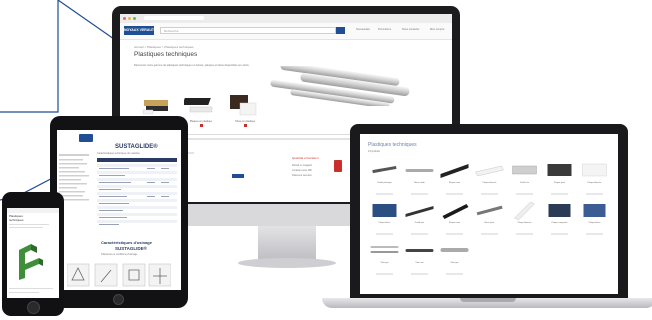  What do you see at coordinates (363, 29) in the screenshot?
I see `header-link-new: Nouveautés` at bounding box center [363, 29].